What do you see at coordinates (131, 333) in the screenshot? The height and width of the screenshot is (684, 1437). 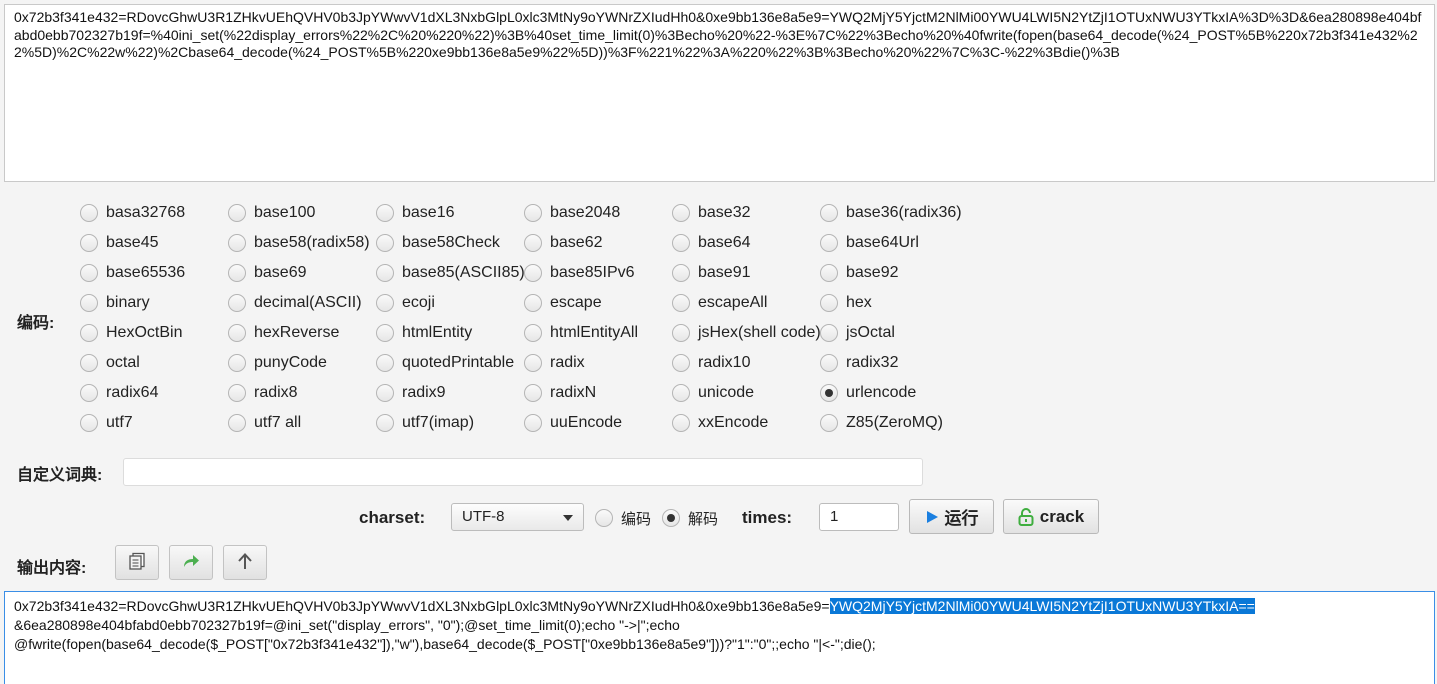 I see `encode-option-hexoctbin: HexOctBin` at bounding box center [131, 333].